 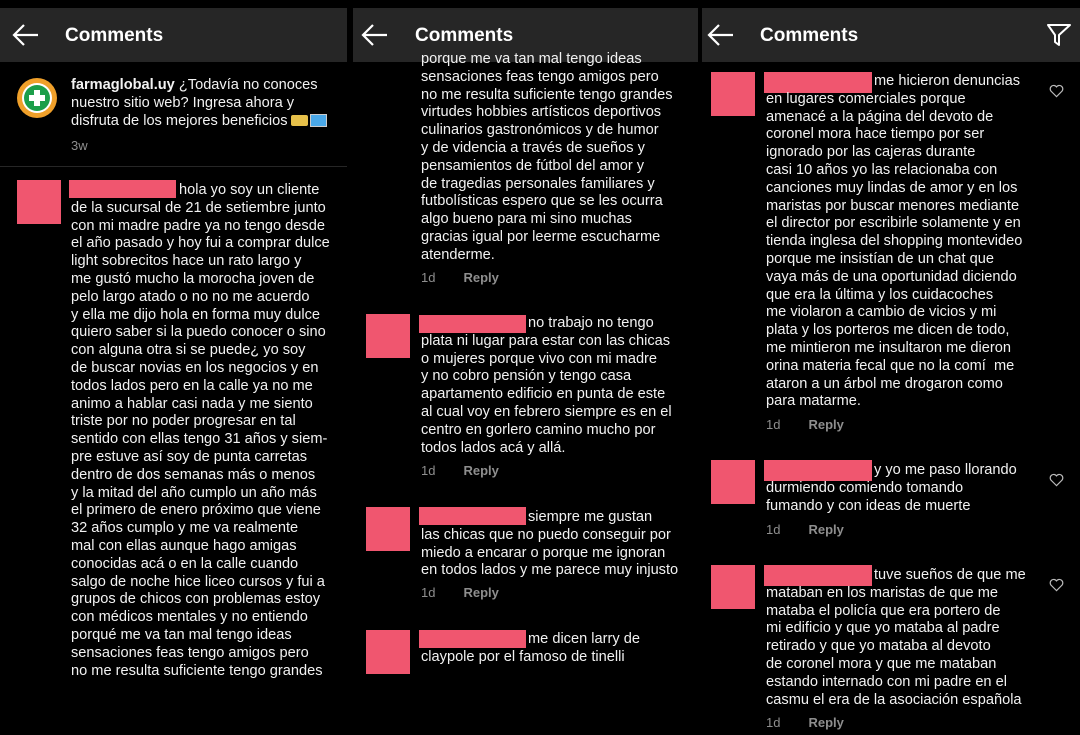 I want to click on caption-time: 3w, so click(x=79, y=145).